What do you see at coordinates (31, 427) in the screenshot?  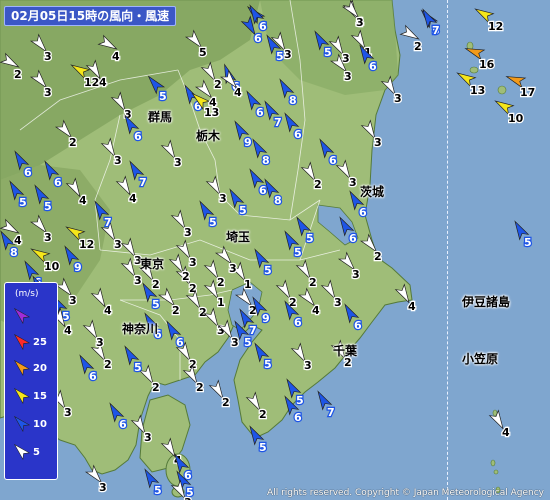 I see `legend-row-10: 10` at bounding box center [31, 427].